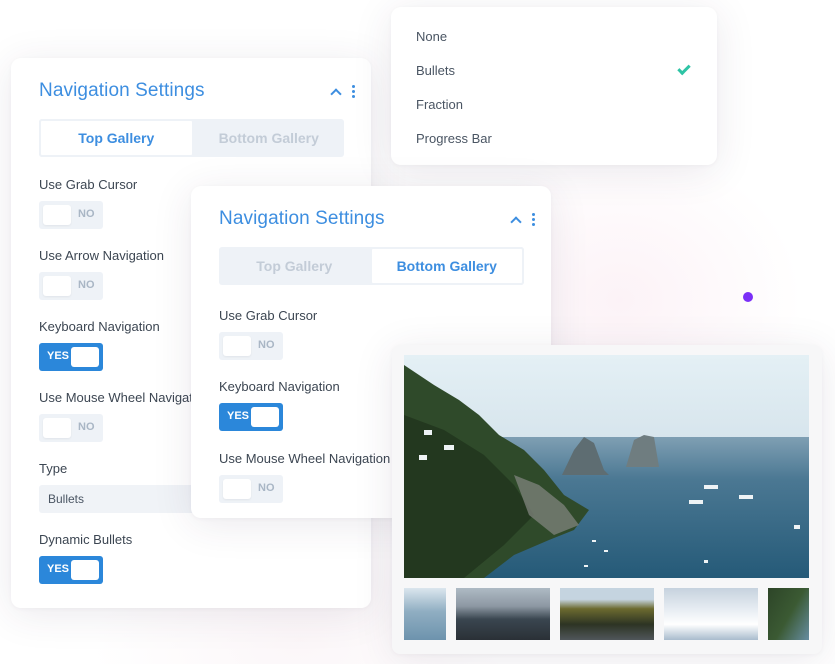 The height and width of the screenshot is (664, 835). I want to click on decorative-dot, so click(748, 297).